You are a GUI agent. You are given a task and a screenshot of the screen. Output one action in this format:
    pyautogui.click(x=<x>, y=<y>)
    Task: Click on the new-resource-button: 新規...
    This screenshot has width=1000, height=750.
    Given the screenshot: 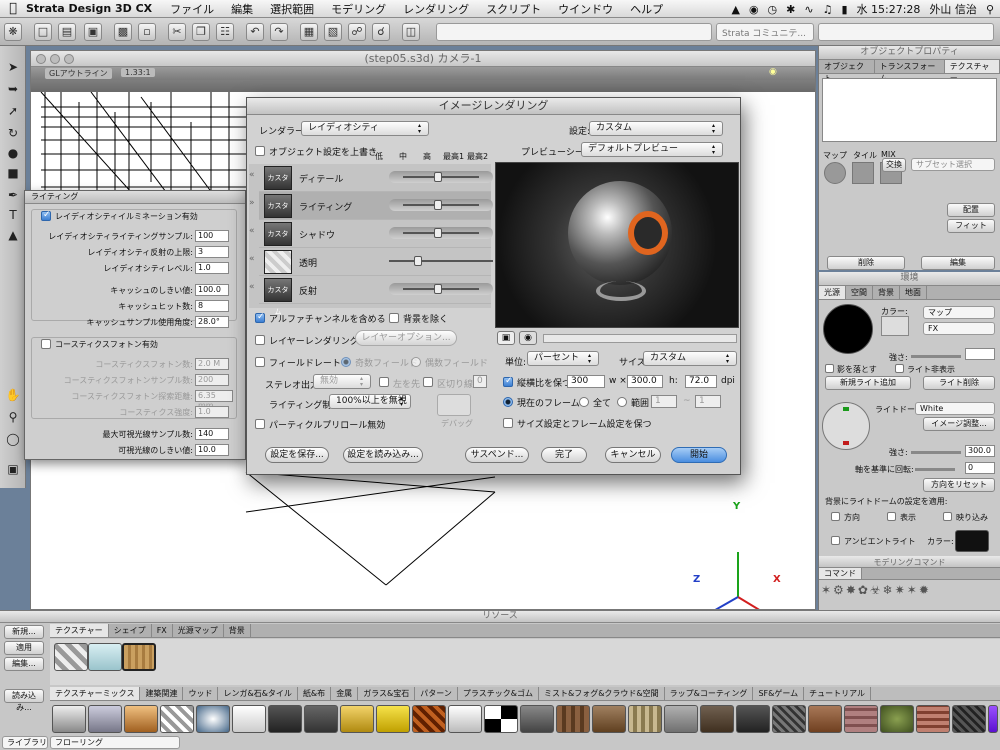 What is the action you would take?
    pyautogui.click(x=24, y=632)
    